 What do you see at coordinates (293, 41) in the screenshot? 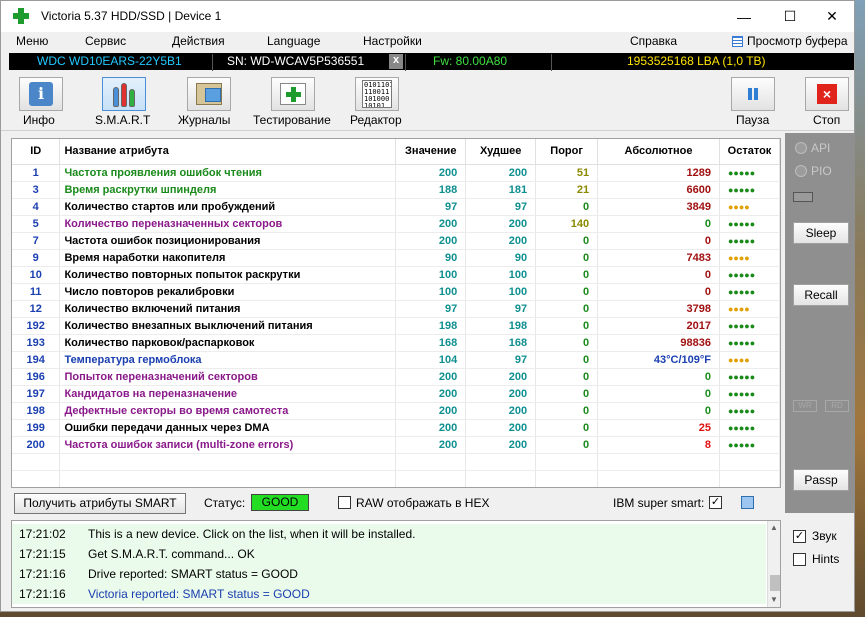
I see `menu-item-language: Language` at bounding box center [293, 41].